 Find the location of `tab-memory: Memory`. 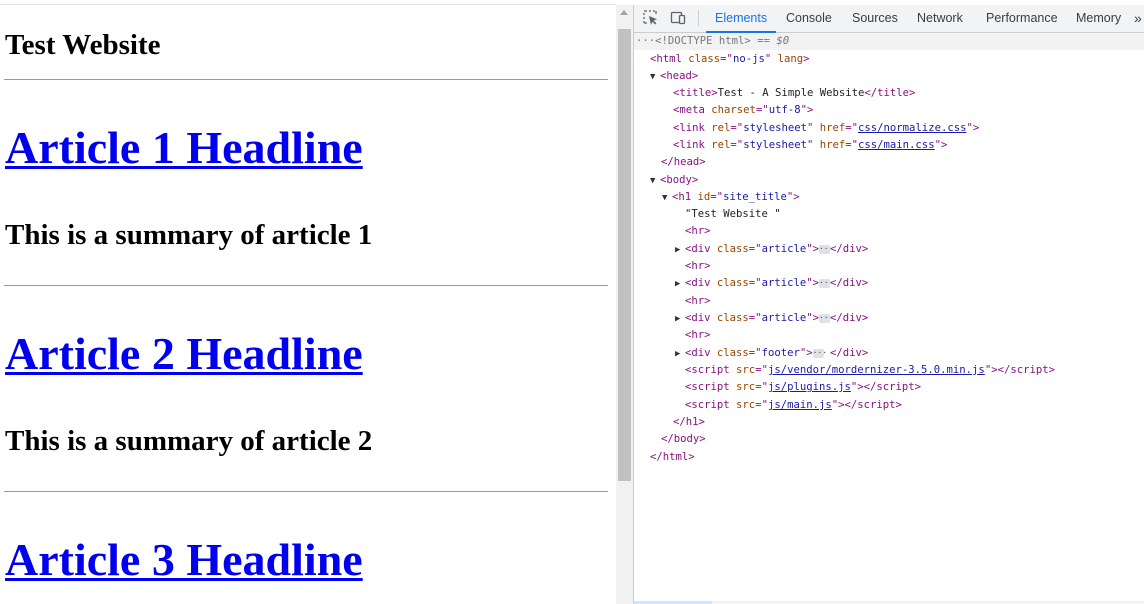

tab-memory: Memory is located at coordinates (1098, 18).